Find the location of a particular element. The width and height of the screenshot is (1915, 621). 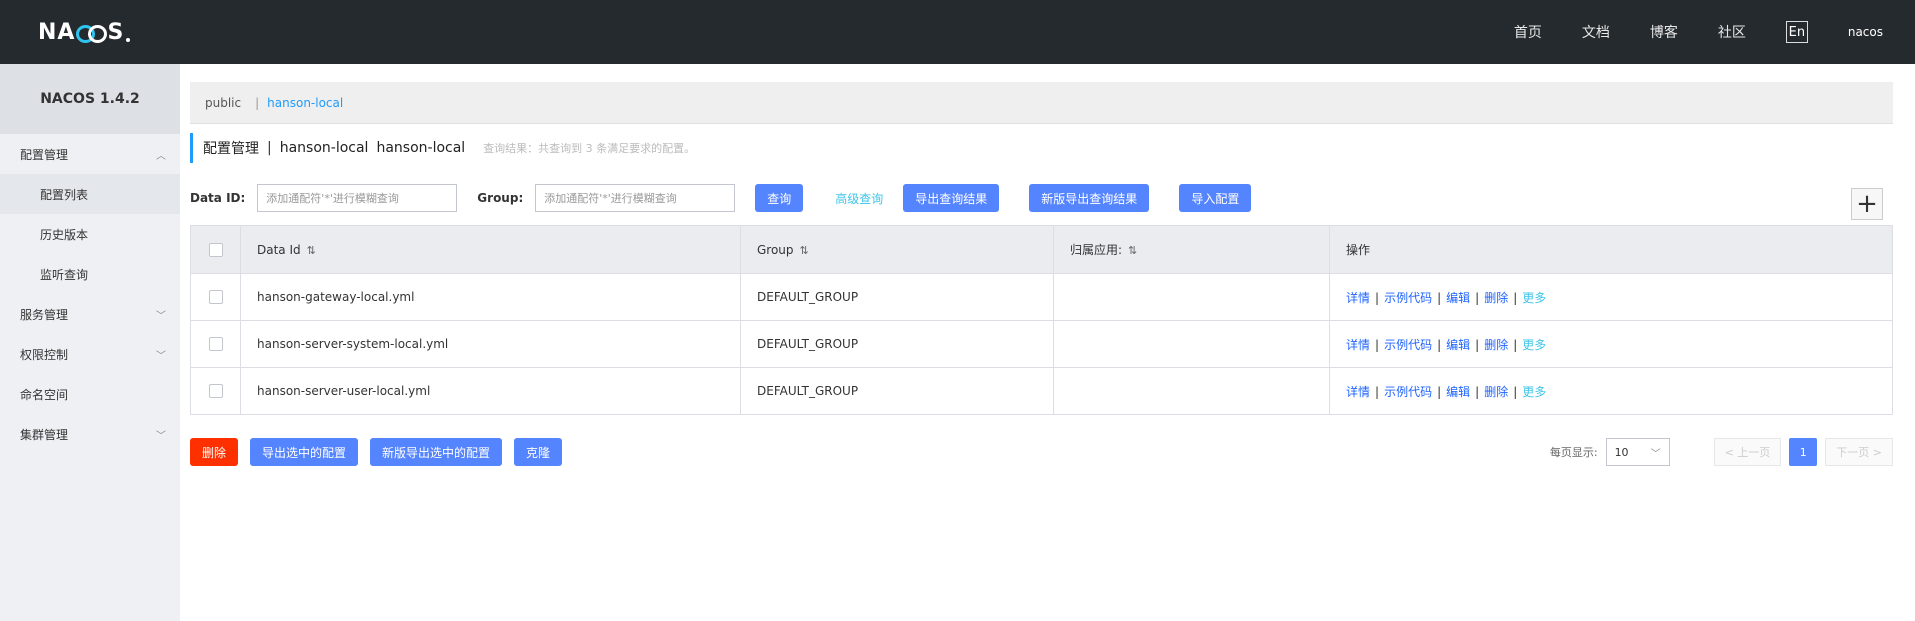

group-input is located at coordinates (635, 198).